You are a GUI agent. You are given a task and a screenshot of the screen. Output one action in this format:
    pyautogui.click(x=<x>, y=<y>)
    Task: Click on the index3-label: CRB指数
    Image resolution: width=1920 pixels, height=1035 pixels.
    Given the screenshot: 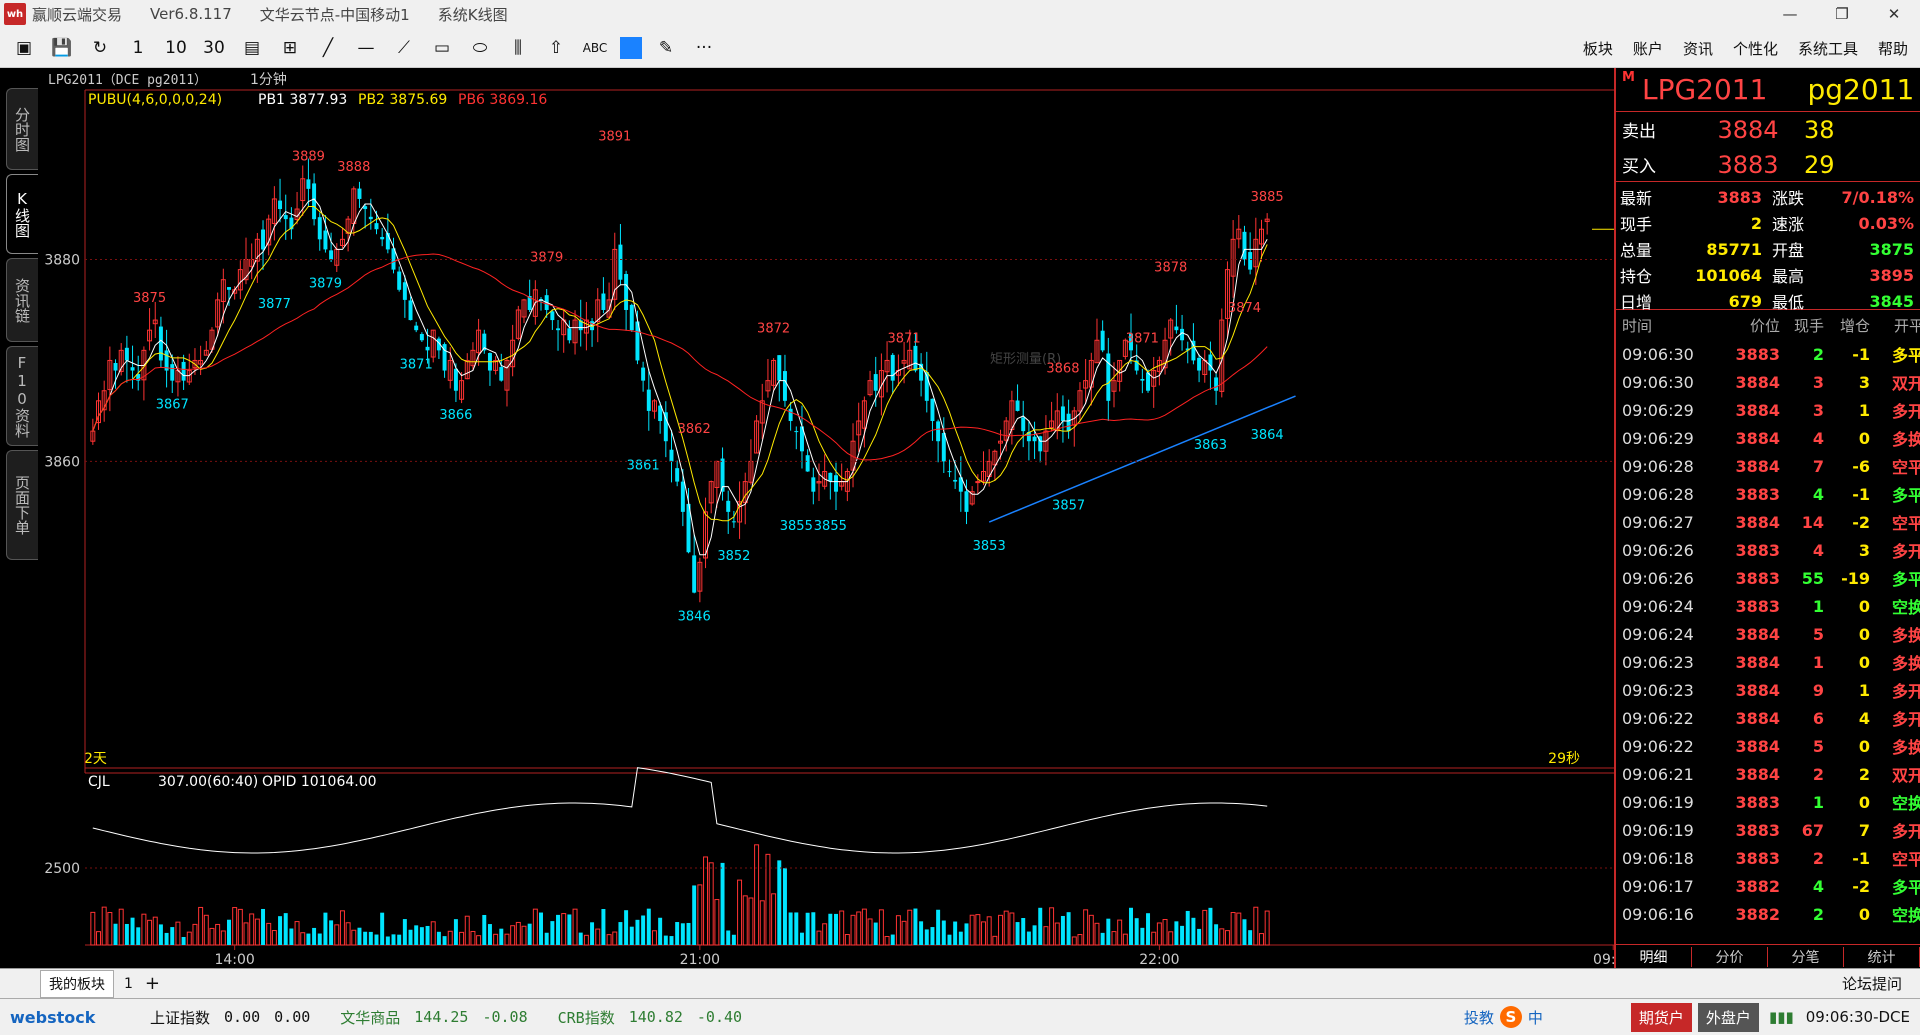 What is the action you would take?
    pyautogui.click(x=586, y=1017)
    